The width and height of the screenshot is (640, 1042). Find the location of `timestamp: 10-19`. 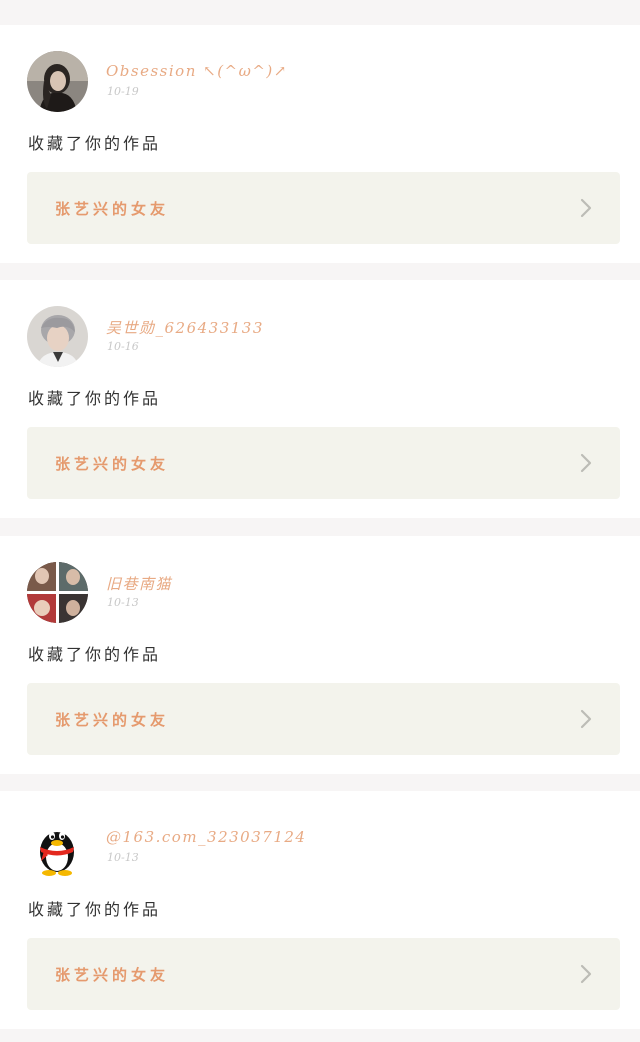

timestamp: 10-19 is located at coordinates (123, 91).